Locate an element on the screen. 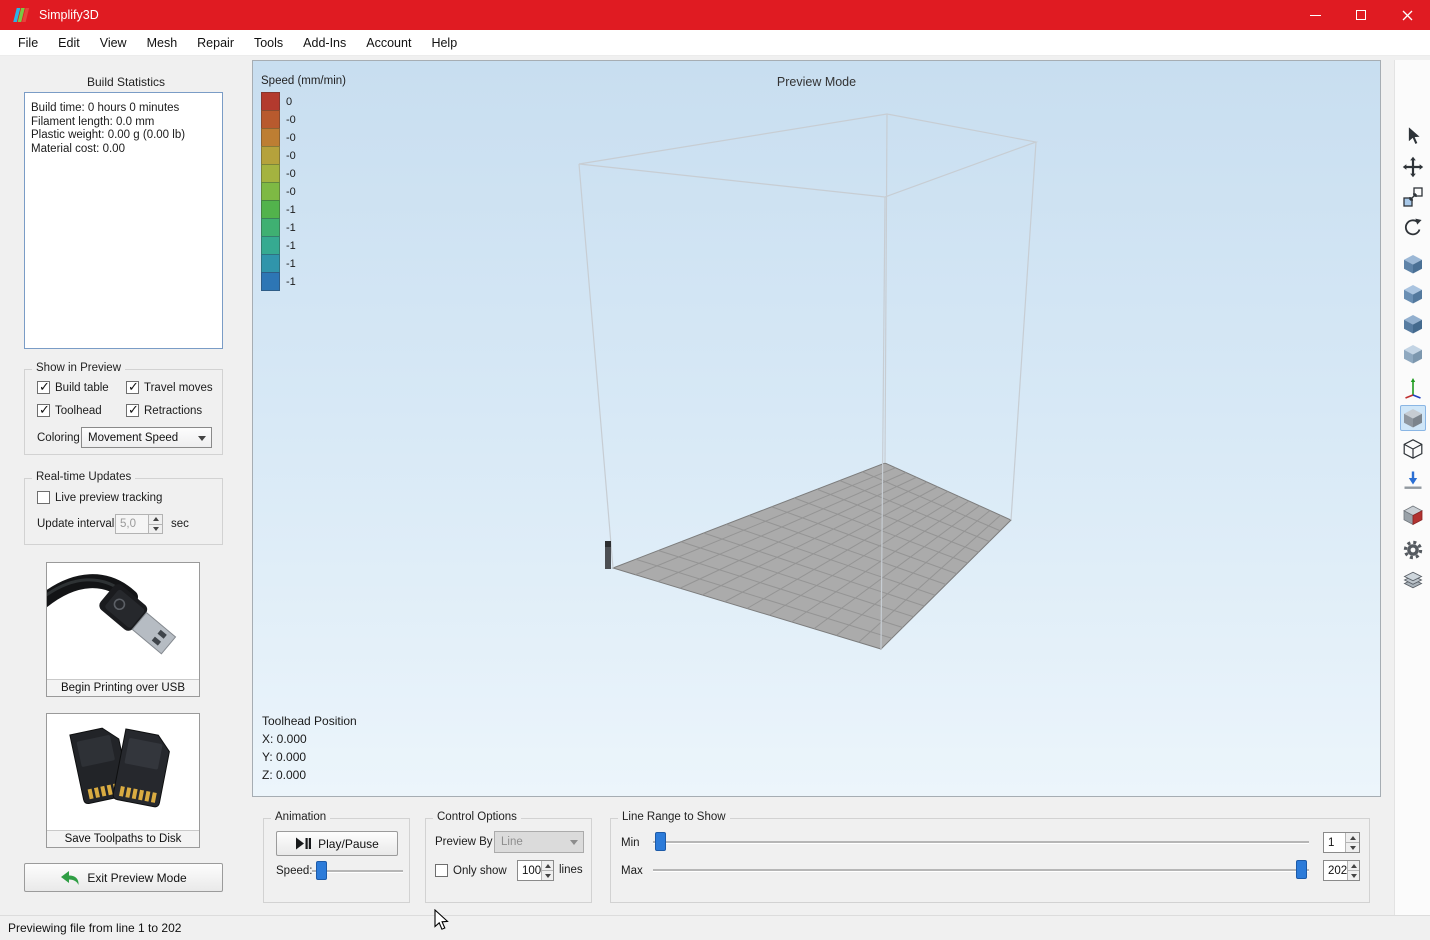 The width and height of the screenshot is (1430, 940). checkbox-build-table: Build table is located at coordinates (81, 387).